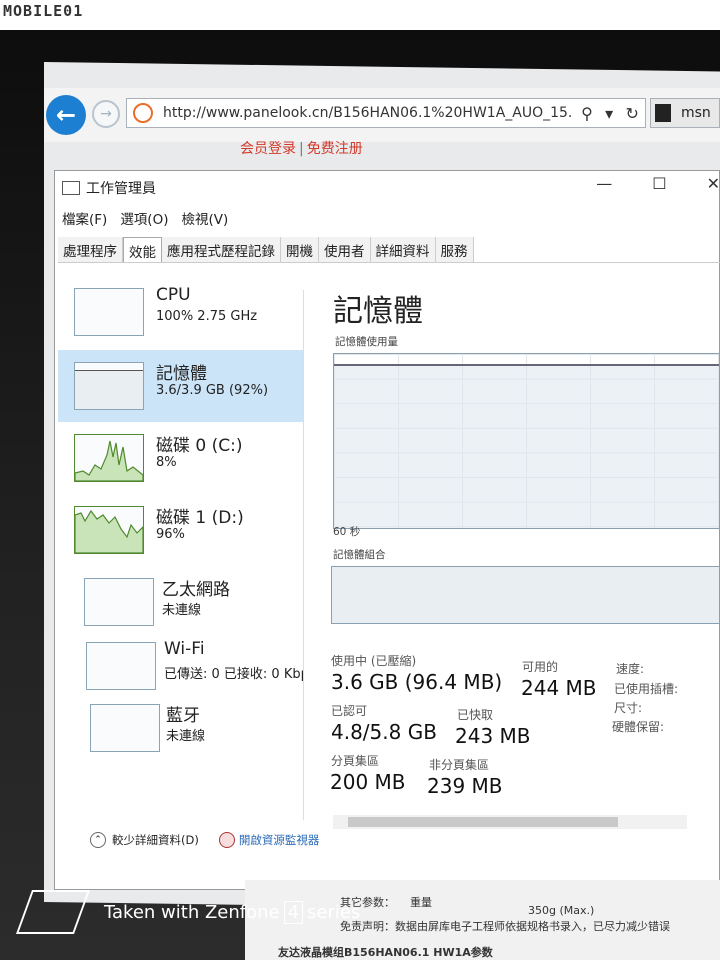  I want to click on task-manager-icon, so click(71, 188).